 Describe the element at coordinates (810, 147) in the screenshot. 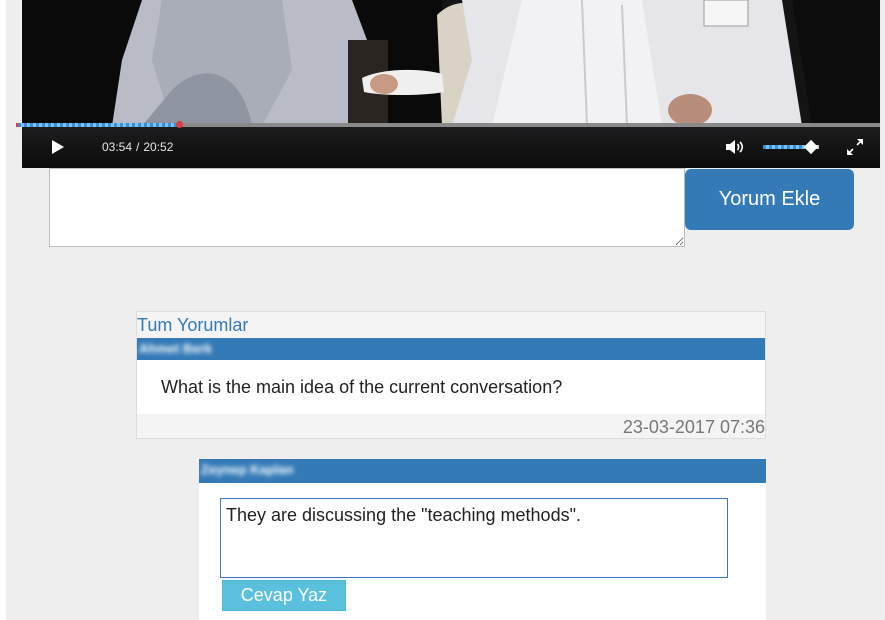

I see `volume-handle` at that location.